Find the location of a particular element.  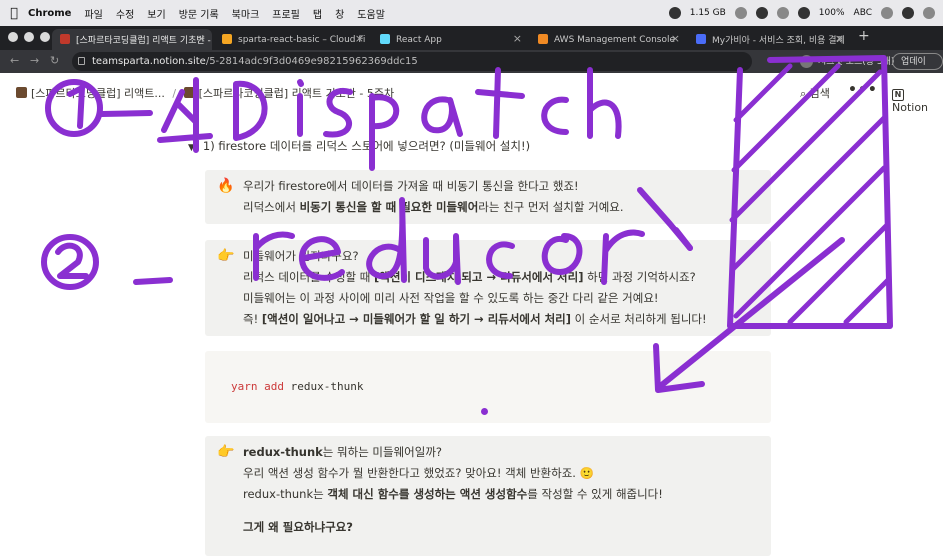

toggle-triangle-icon: ▼ is located at coordinates (191, 148).